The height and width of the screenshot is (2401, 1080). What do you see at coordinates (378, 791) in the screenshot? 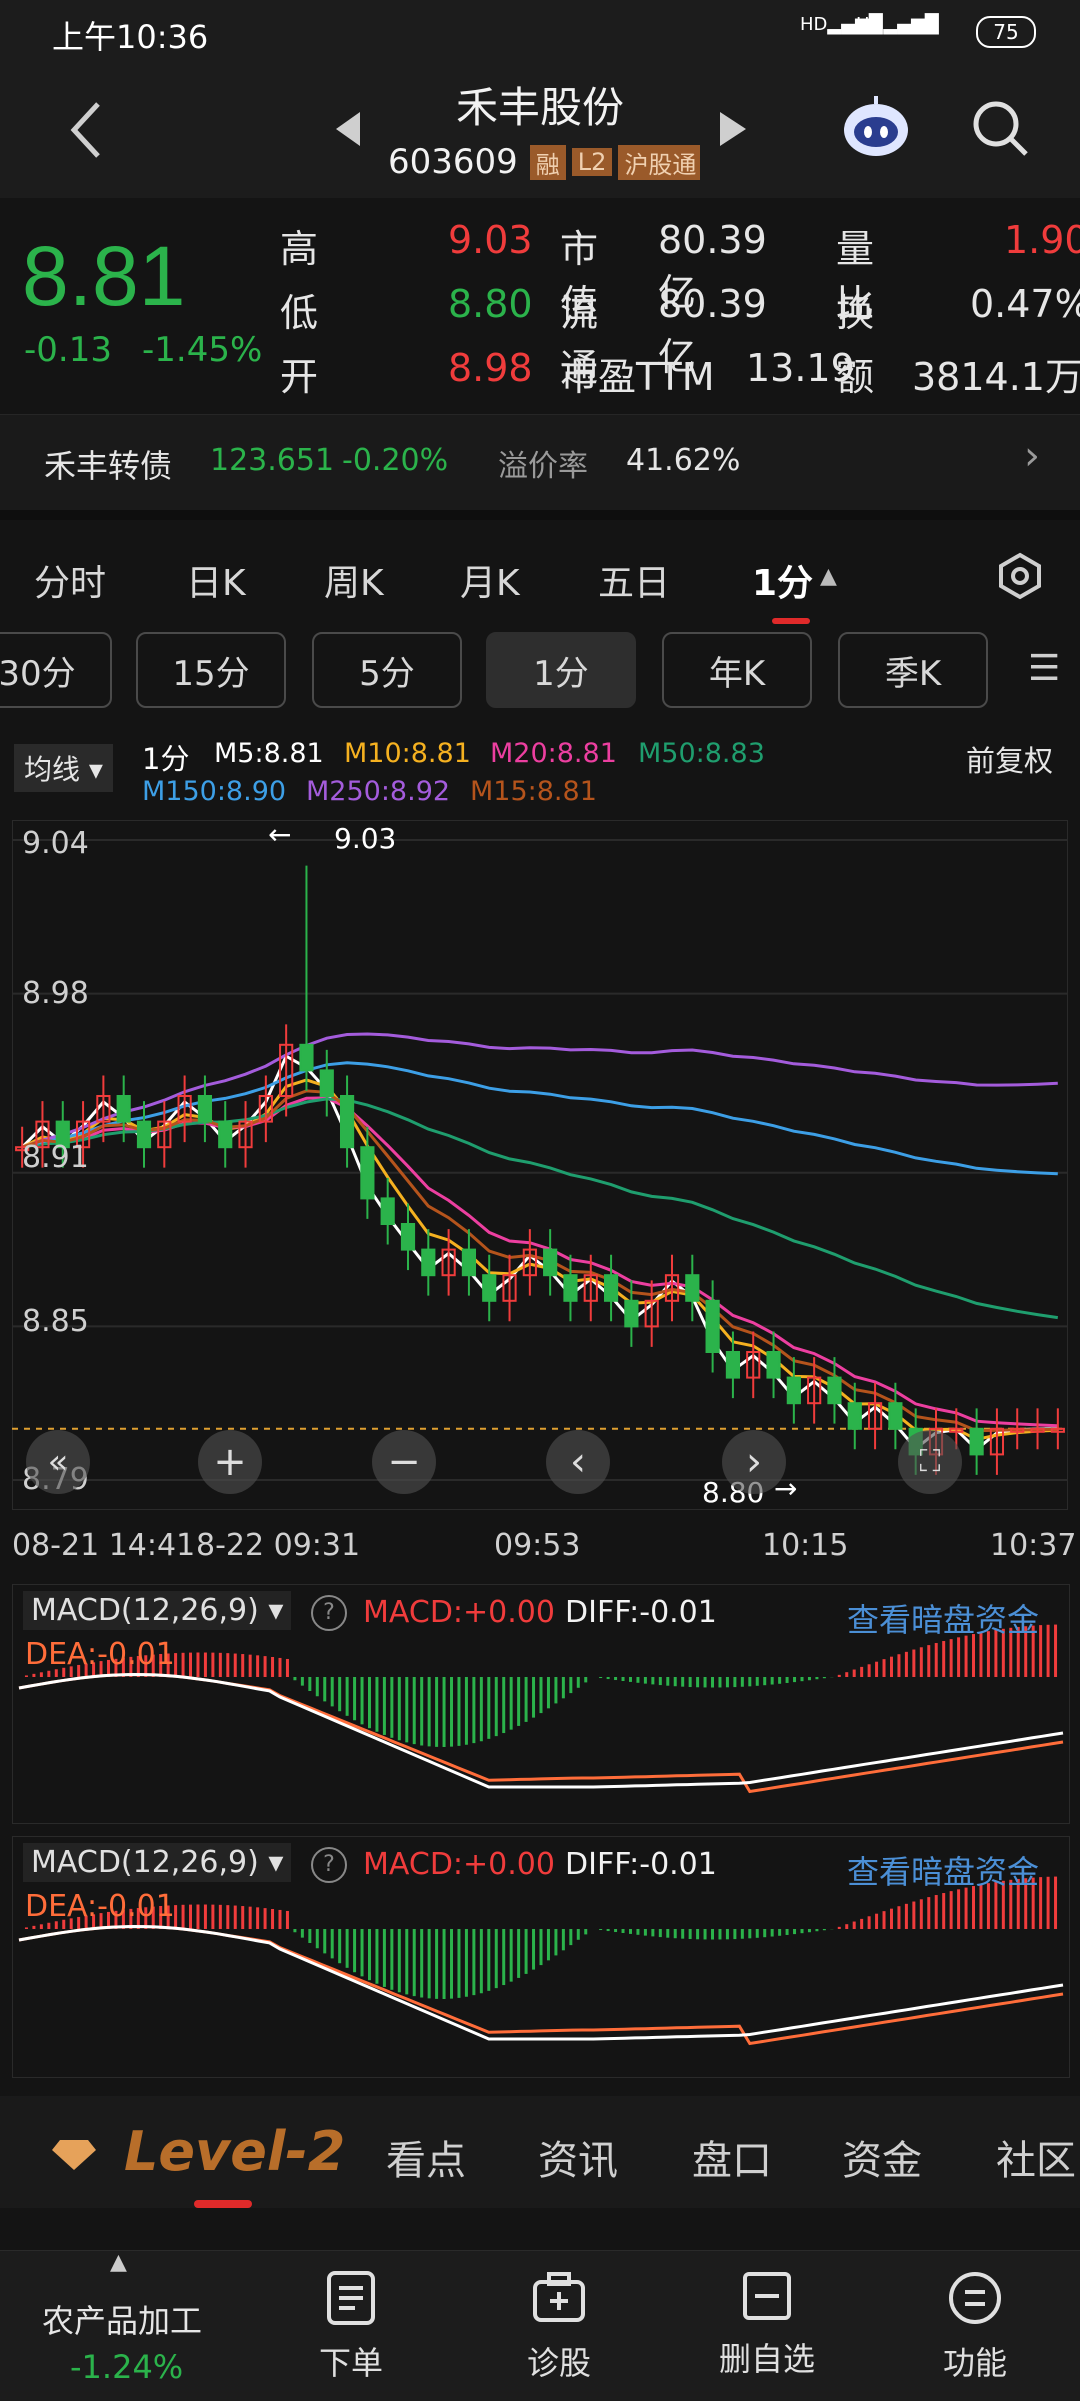
I see `legend-ma250: M250:8.92` at bounding box center [378, 791].